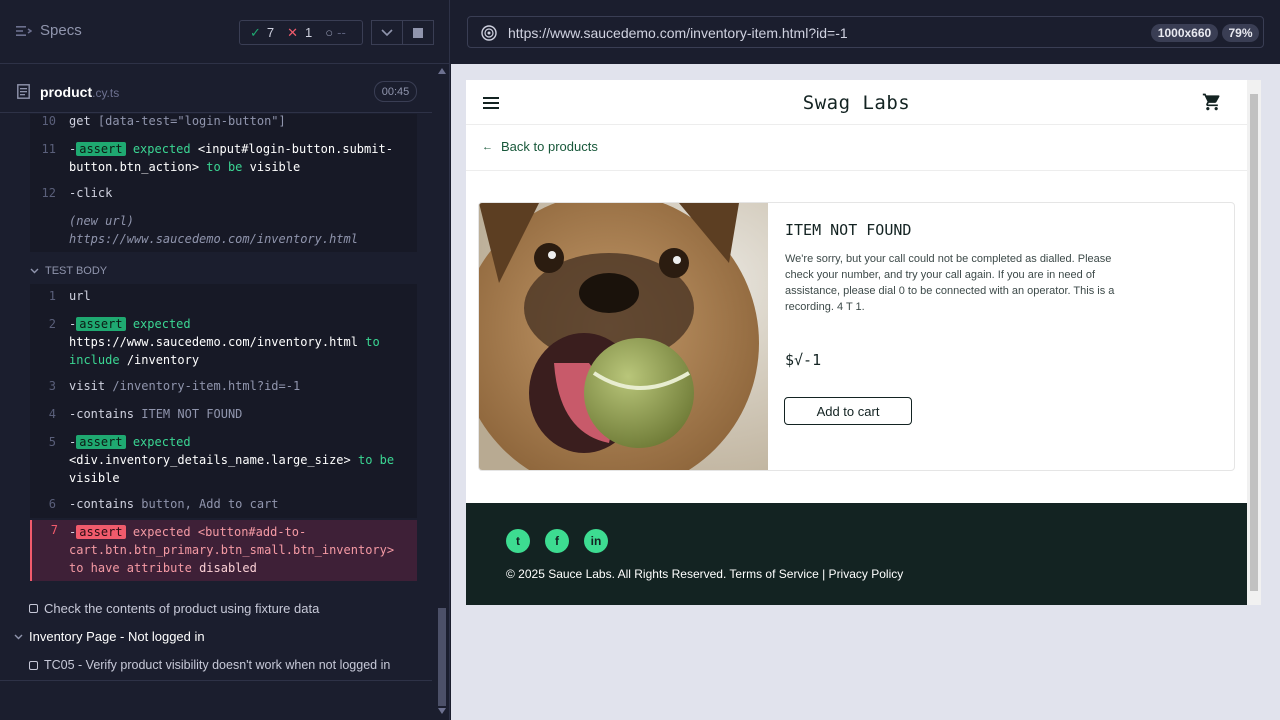 The image size is (1280, 720). What do you see at coordinates (225, 32) in the screenshot?
I see `runner-header: Specs ✓ 7 ✕ 1 ○ --` at bounding box center [225, 32].